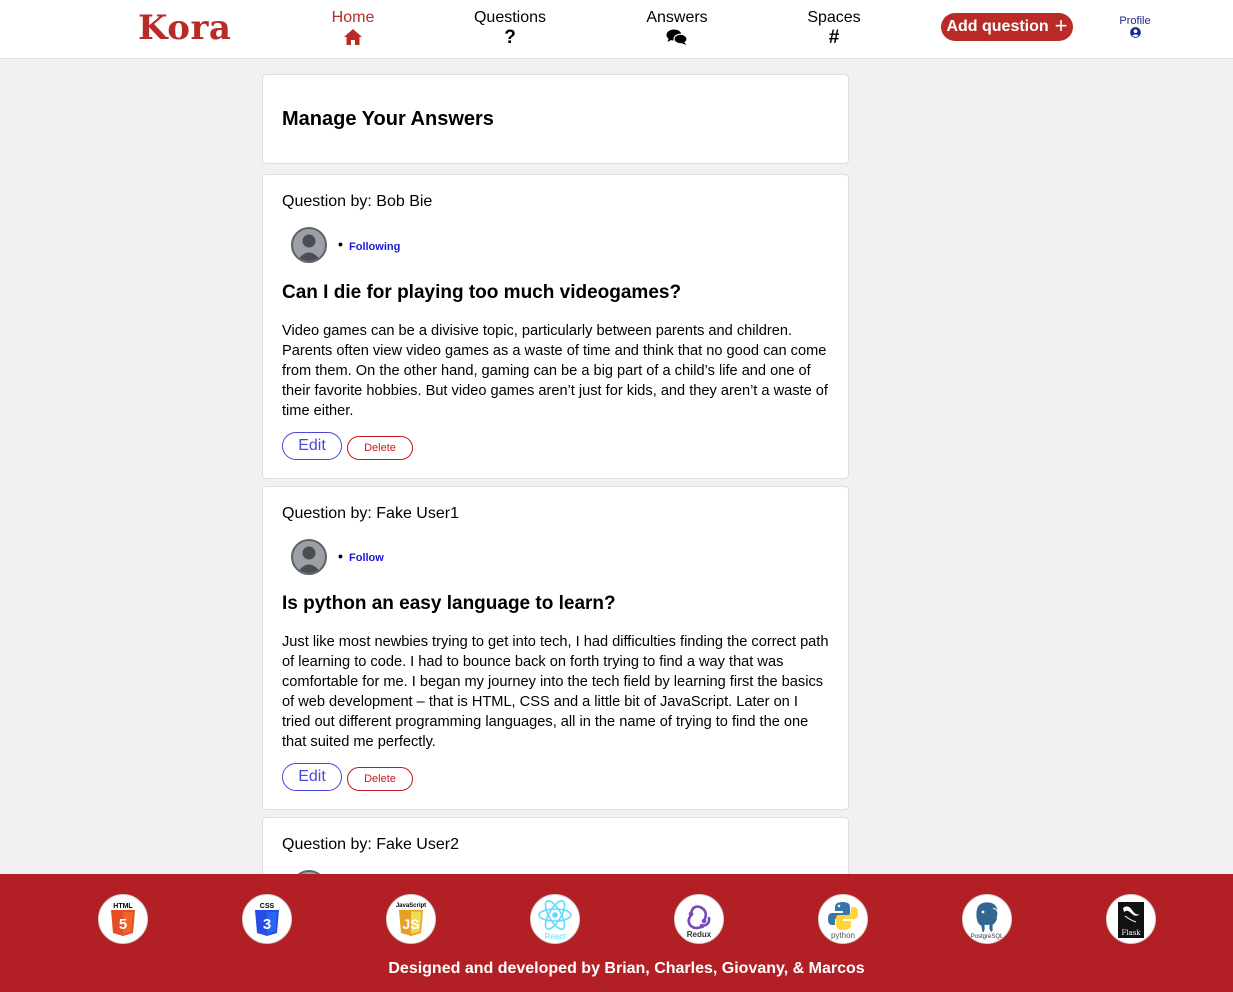  Describe the element at coordinates (1131, 919) in the screenshot. I see `flask-logo-icon: Flask` at that location.